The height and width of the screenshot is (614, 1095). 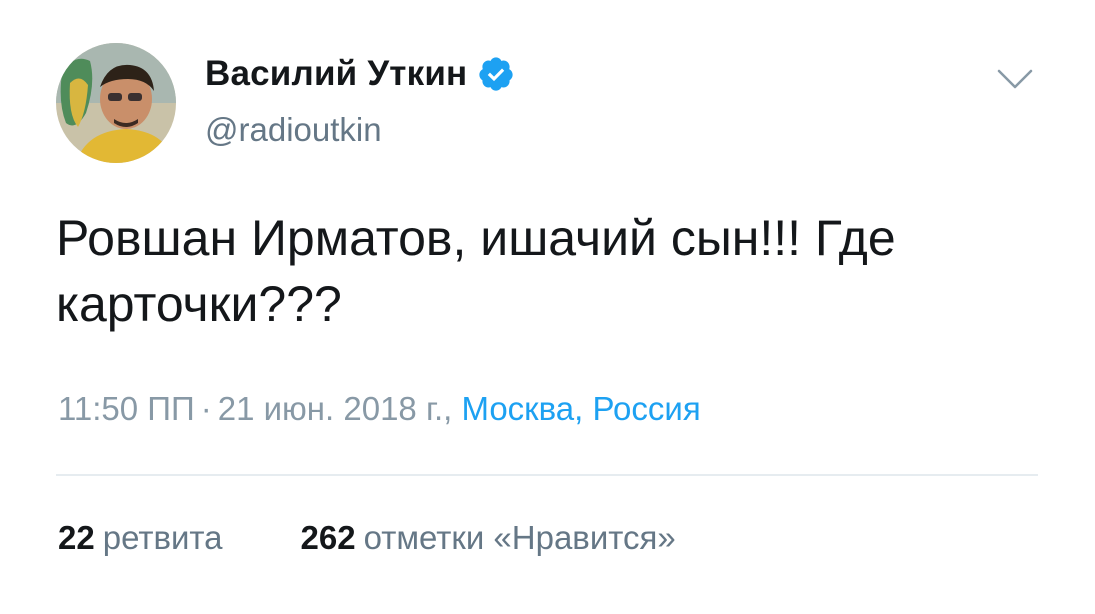 I want to click on retweets-stat: 22 ретвита, so click(x=140, y=538).